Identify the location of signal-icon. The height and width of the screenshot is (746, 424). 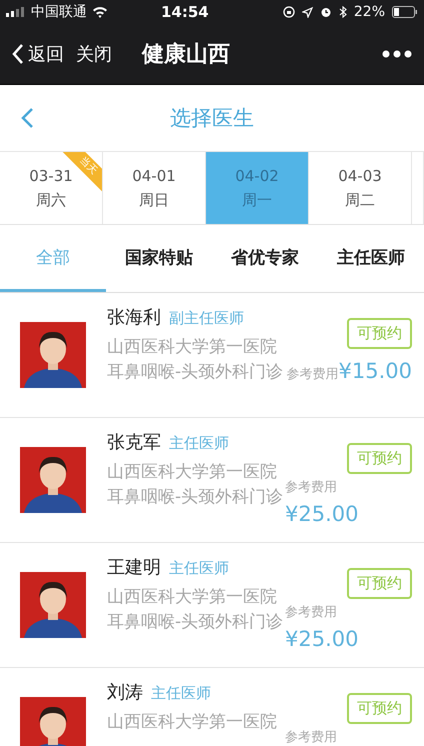
(16, 12).